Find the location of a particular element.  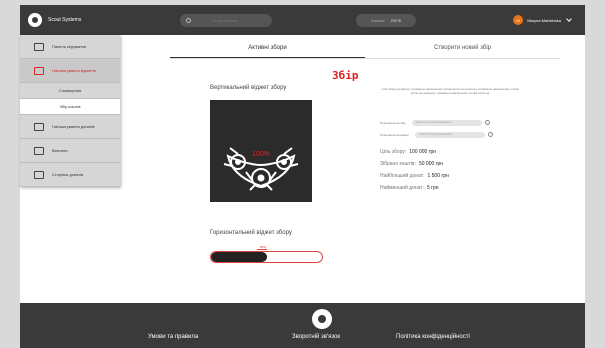

stat-label: Найбільший донат: is located at coordinates (402, 176).